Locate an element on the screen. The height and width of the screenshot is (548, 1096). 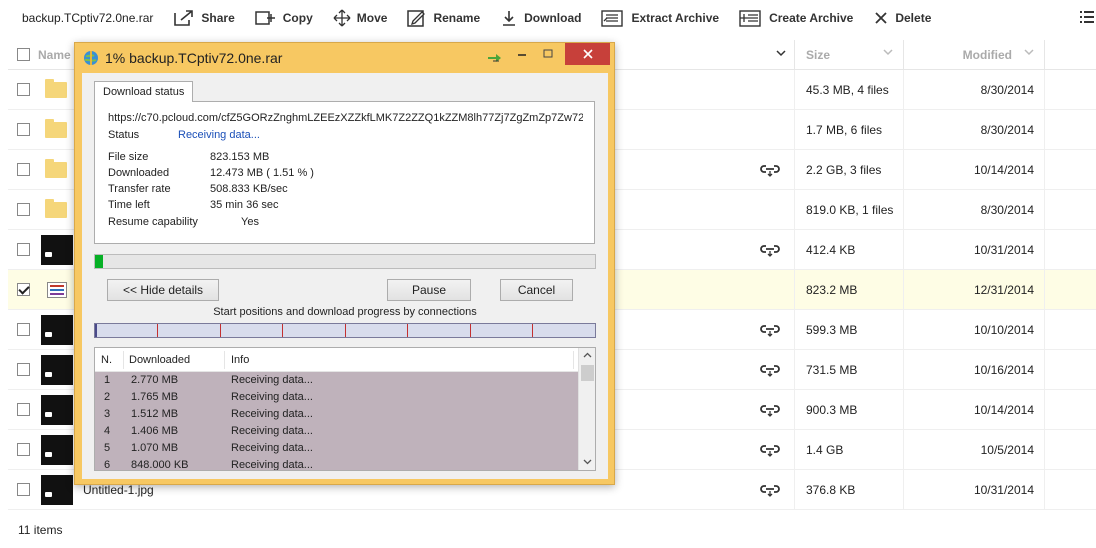
file-size: 599.3 MB is located at coordinates (849, 329).